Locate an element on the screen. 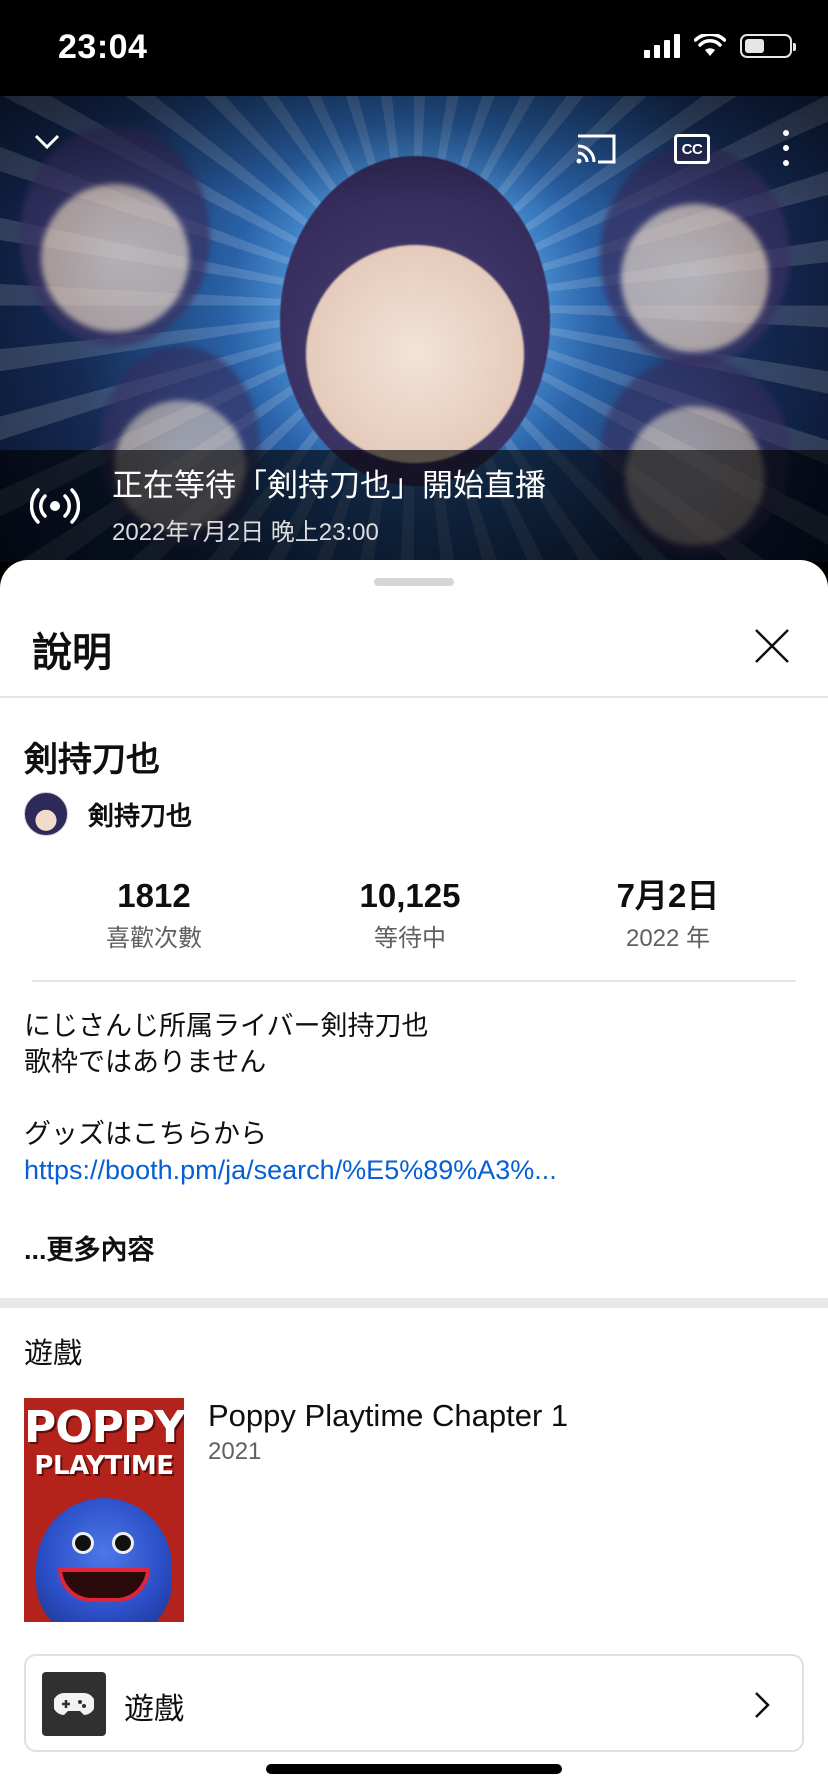 This screenshot has height=1792, width=828. stat-waiting: 10,125 等待中 is located at coordinates (410, 914).